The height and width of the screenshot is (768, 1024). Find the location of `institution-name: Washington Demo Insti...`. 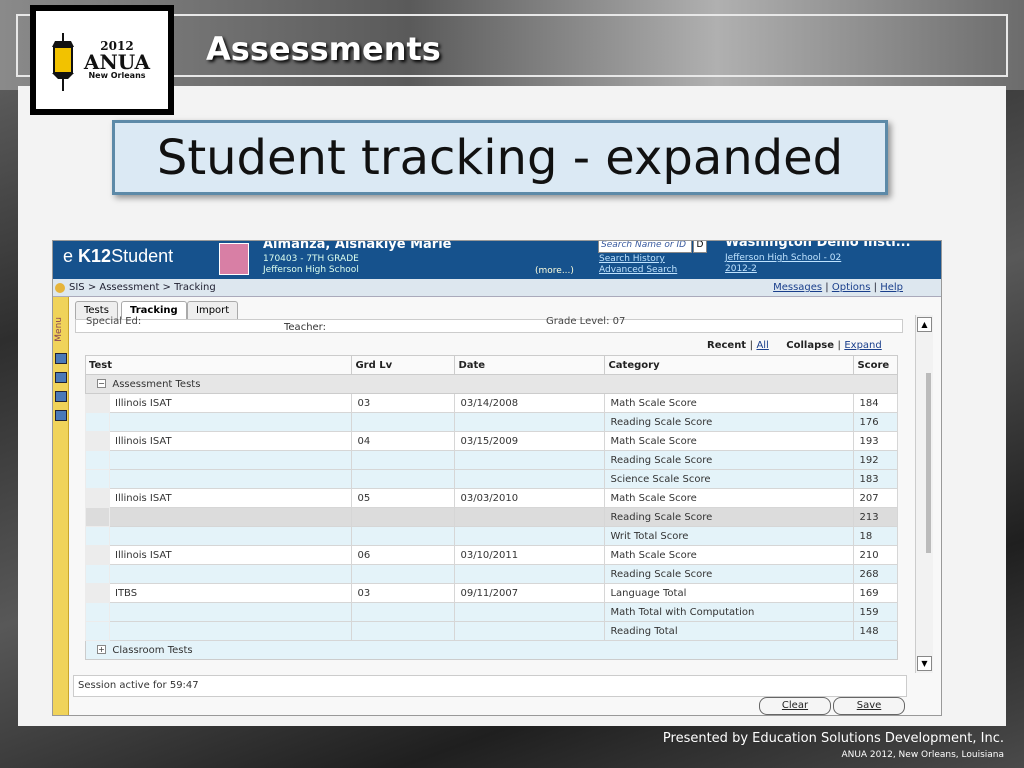

institution-name: Washington Demo Insti... is located at coordinates (818, 245).